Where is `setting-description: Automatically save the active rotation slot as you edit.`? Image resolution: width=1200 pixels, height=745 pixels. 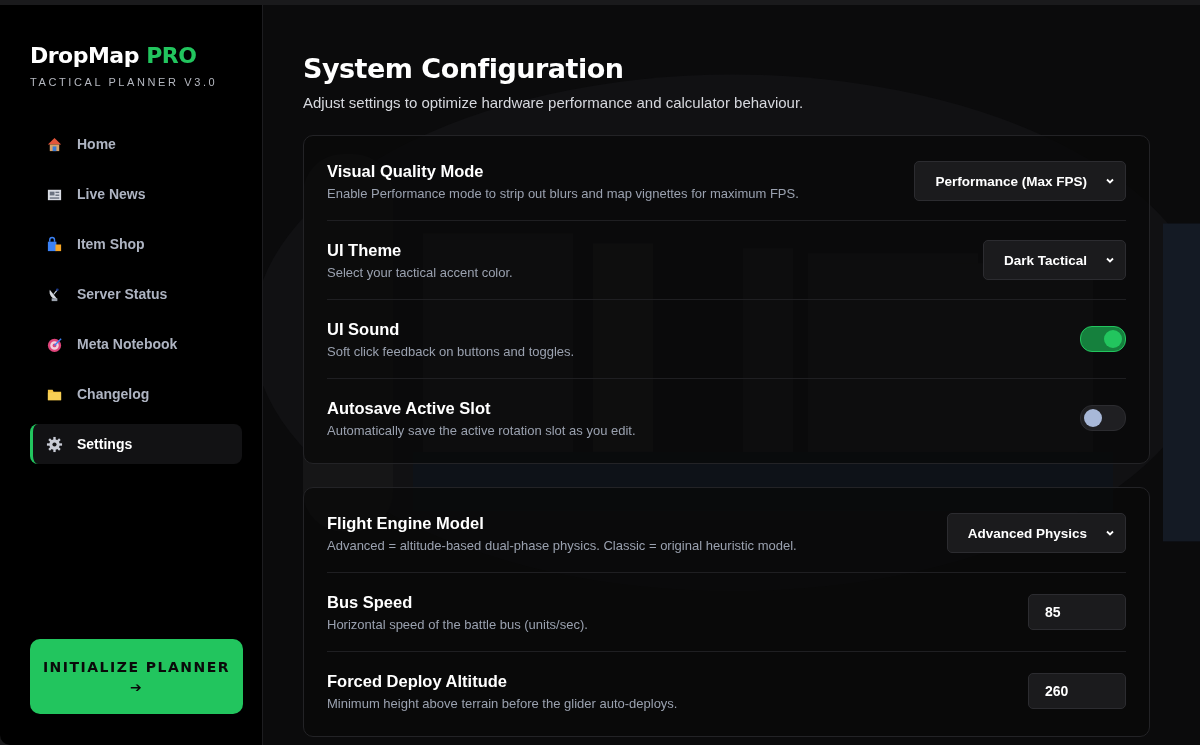 setting-description: Automatically save the active rotation slot as you edit. is located at coordinates (481, 430).